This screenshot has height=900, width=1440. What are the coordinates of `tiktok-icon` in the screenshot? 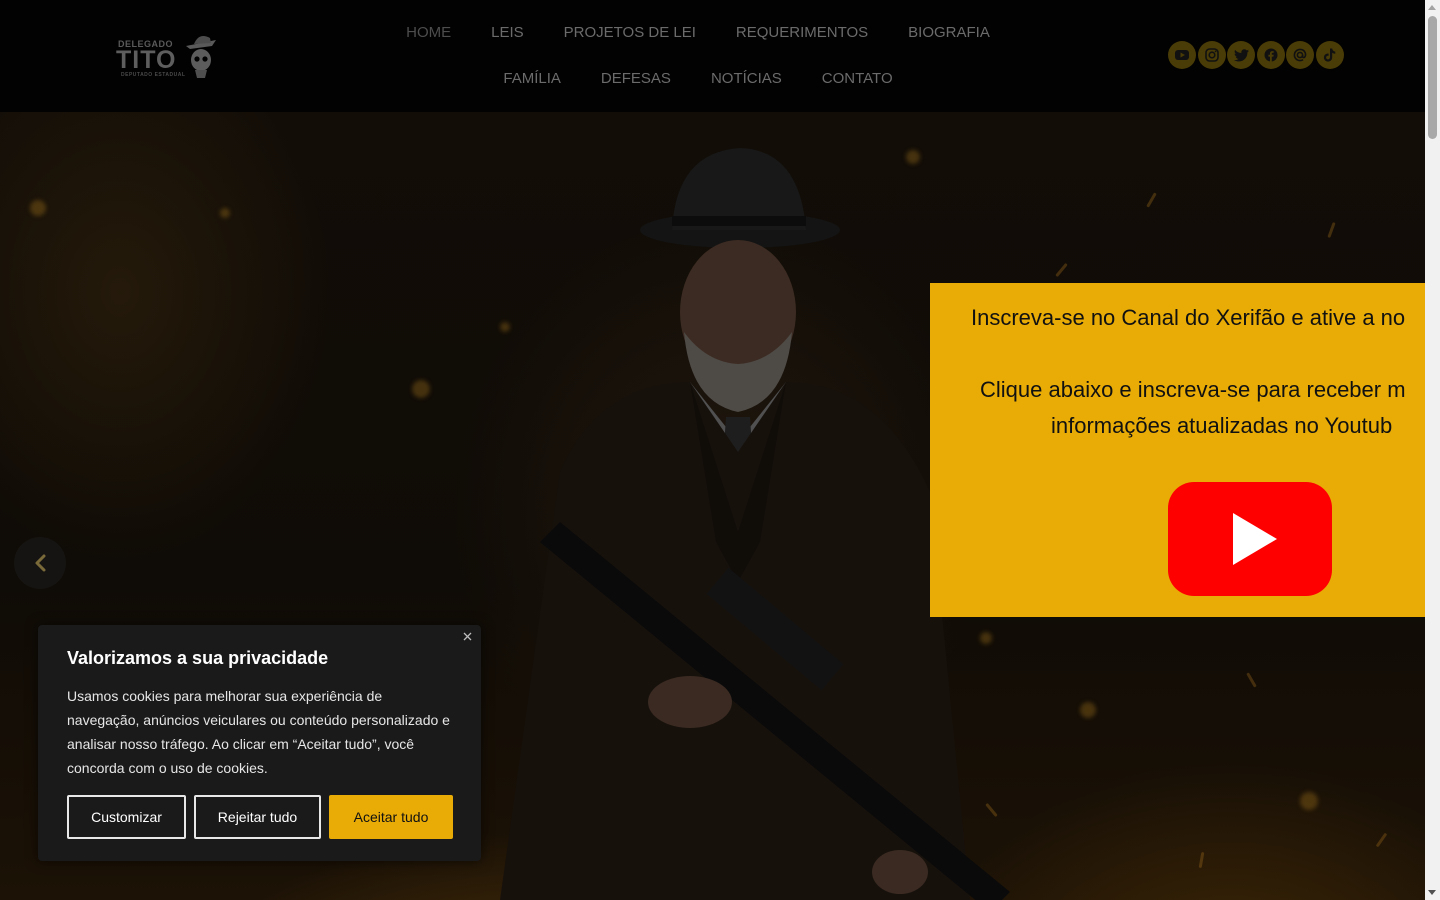 It's located at (1329, 55).